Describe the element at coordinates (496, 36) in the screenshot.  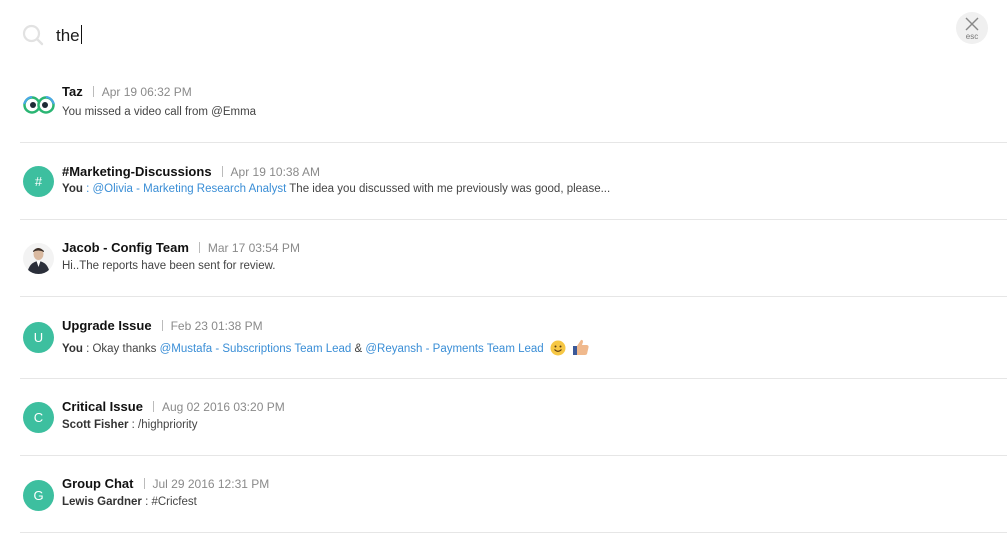
I see `search-input: the` at that location.